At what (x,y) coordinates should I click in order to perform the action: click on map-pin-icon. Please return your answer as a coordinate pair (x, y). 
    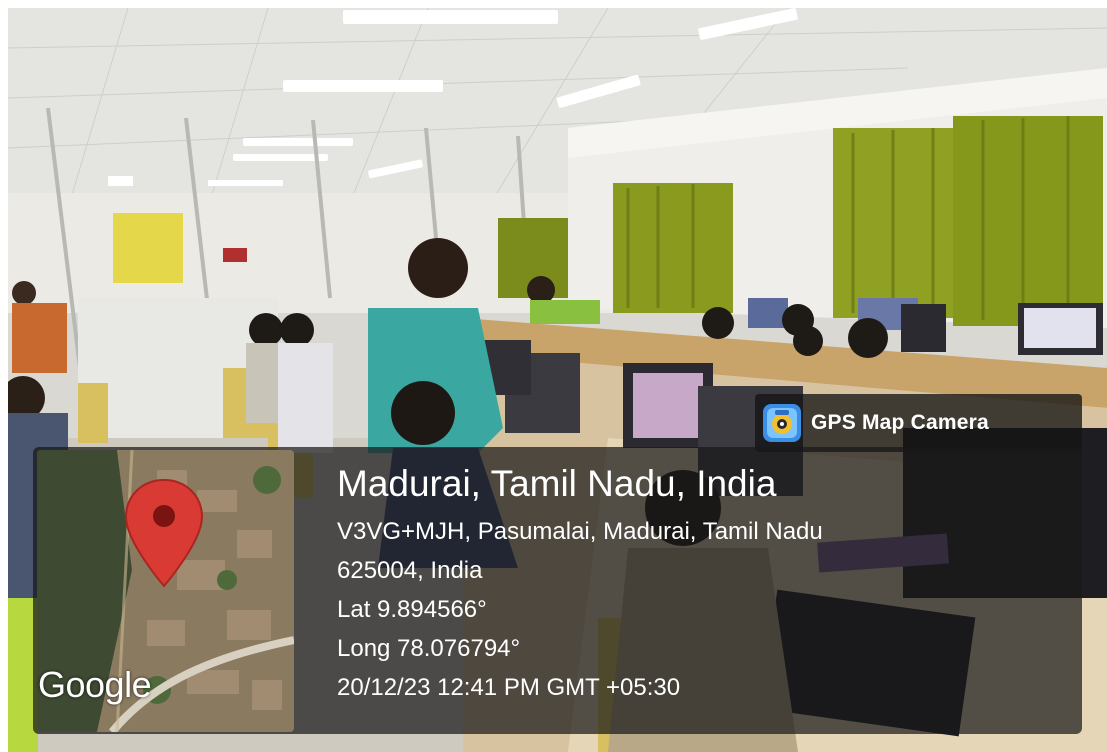
    Looking at the image, I should click on (164, 533).